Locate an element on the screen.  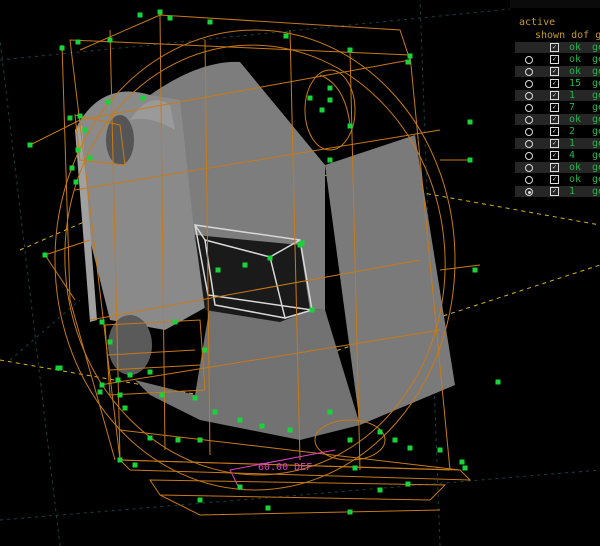
panel-row: ✓ 4 ge is located at coordinates (557, 155).